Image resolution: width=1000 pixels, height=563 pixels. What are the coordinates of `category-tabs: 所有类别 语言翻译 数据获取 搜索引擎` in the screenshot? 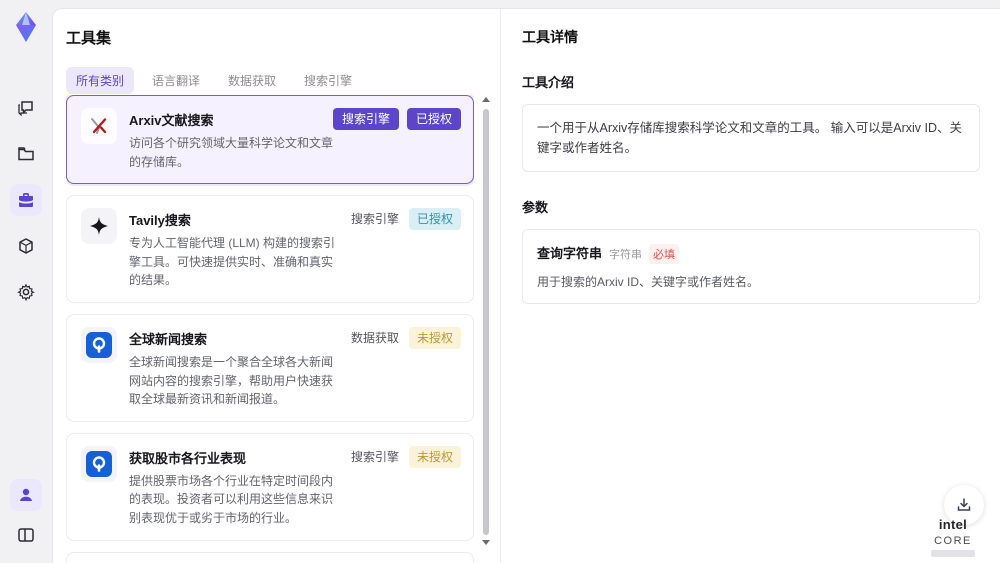 It's located at (283, 80).